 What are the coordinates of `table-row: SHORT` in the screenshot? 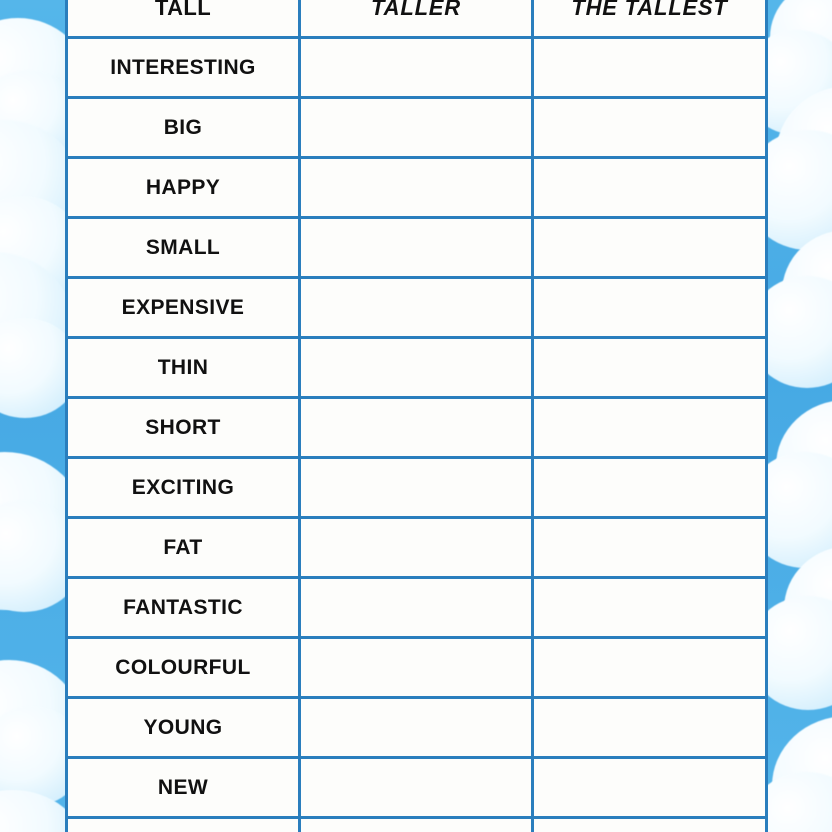 It's located at (416, 427).